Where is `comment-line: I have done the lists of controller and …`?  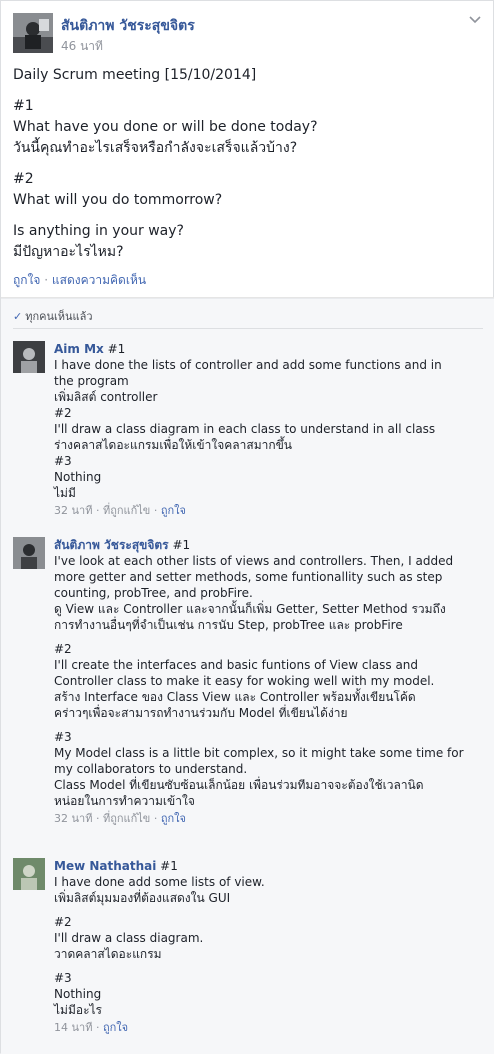 comment-line: I have done the lists of controller and … is located at coordinates (248, 365).